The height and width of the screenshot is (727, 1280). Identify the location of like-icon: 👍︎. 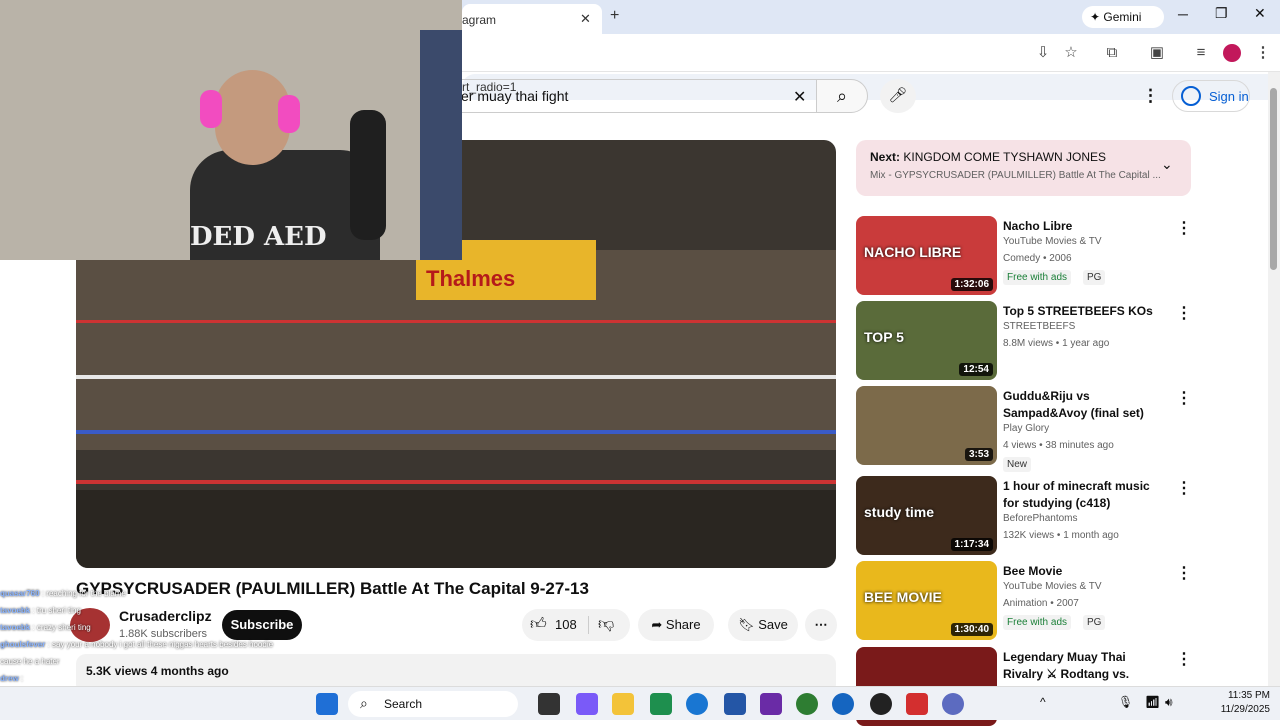
(538, 625).